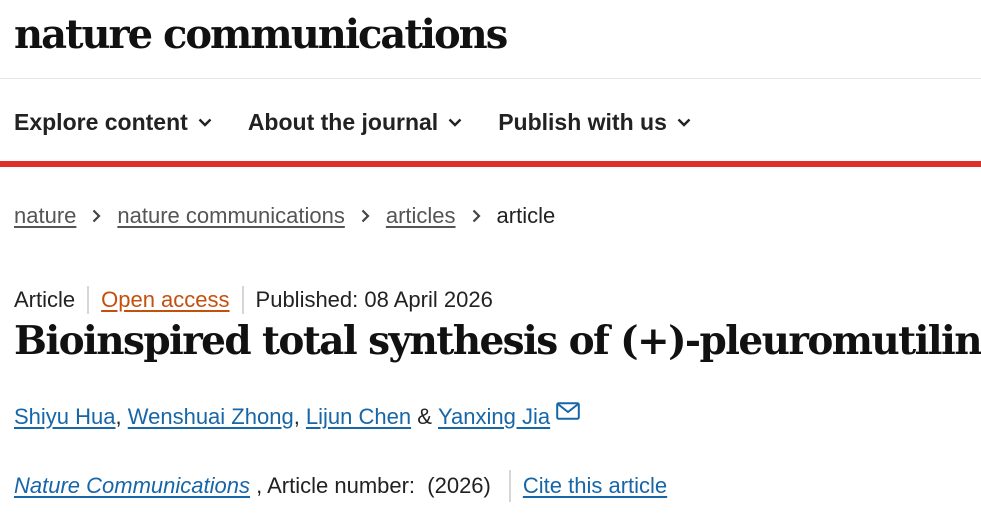 The width and height of the screenshot is (981, 516). What do you see at coordinates (421, 216) in the screenshot?
I see `breadcrumb-link-articles: articles` at bounding box center [421, 216].